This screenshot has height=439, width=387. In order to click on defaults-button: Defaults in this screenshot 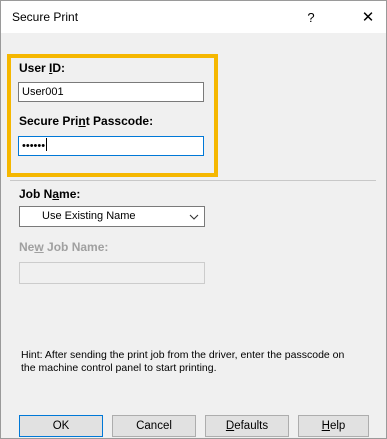, I will do `click(247, 426)`.